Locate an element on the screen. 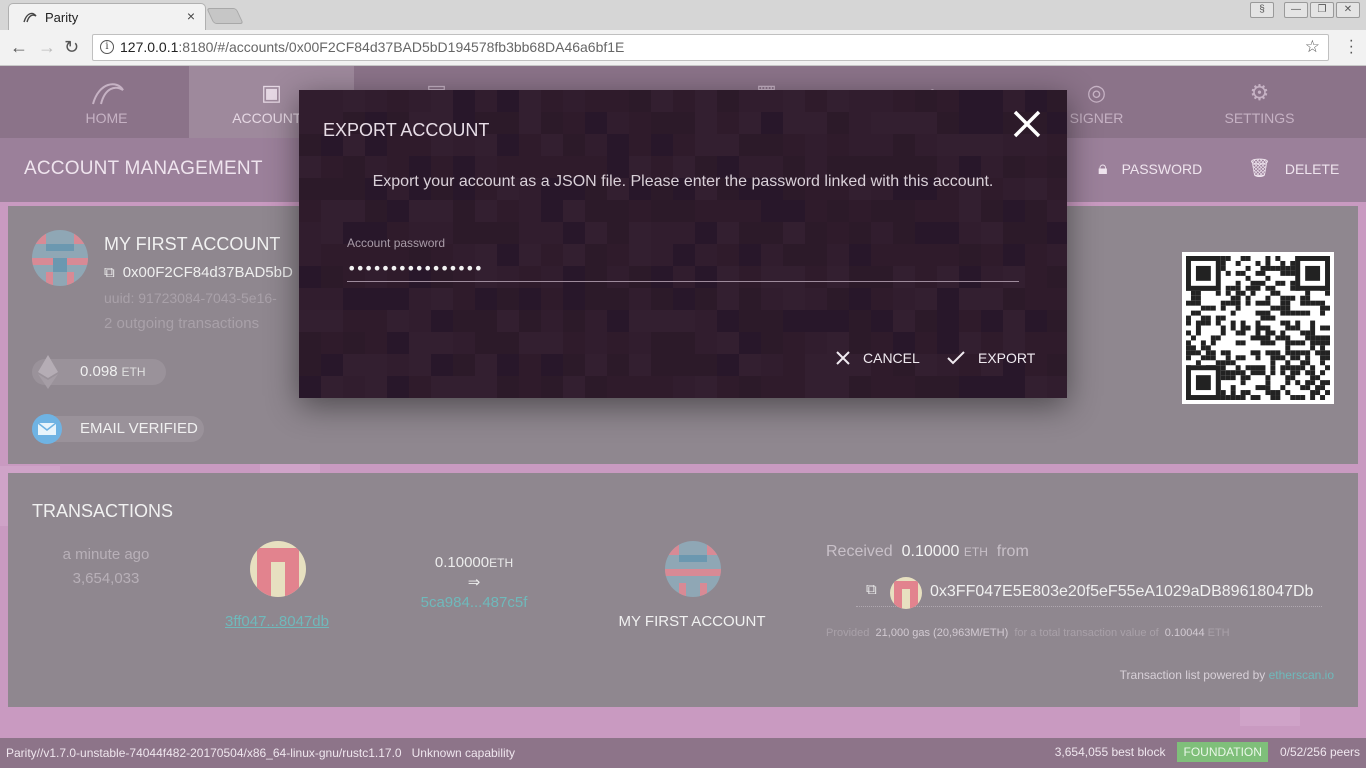 The width and height of the screenshot is (1366, 768). sender-small-identicon is located at coordinates (906, 593).